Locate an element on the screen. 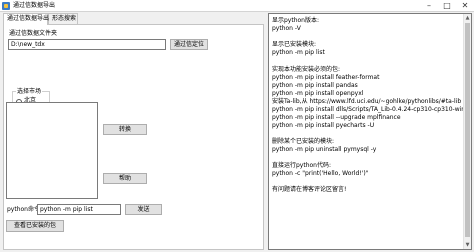 The image size is (474, 252). window-title: 通过信数据导出 is located at coordinates (34, 5).